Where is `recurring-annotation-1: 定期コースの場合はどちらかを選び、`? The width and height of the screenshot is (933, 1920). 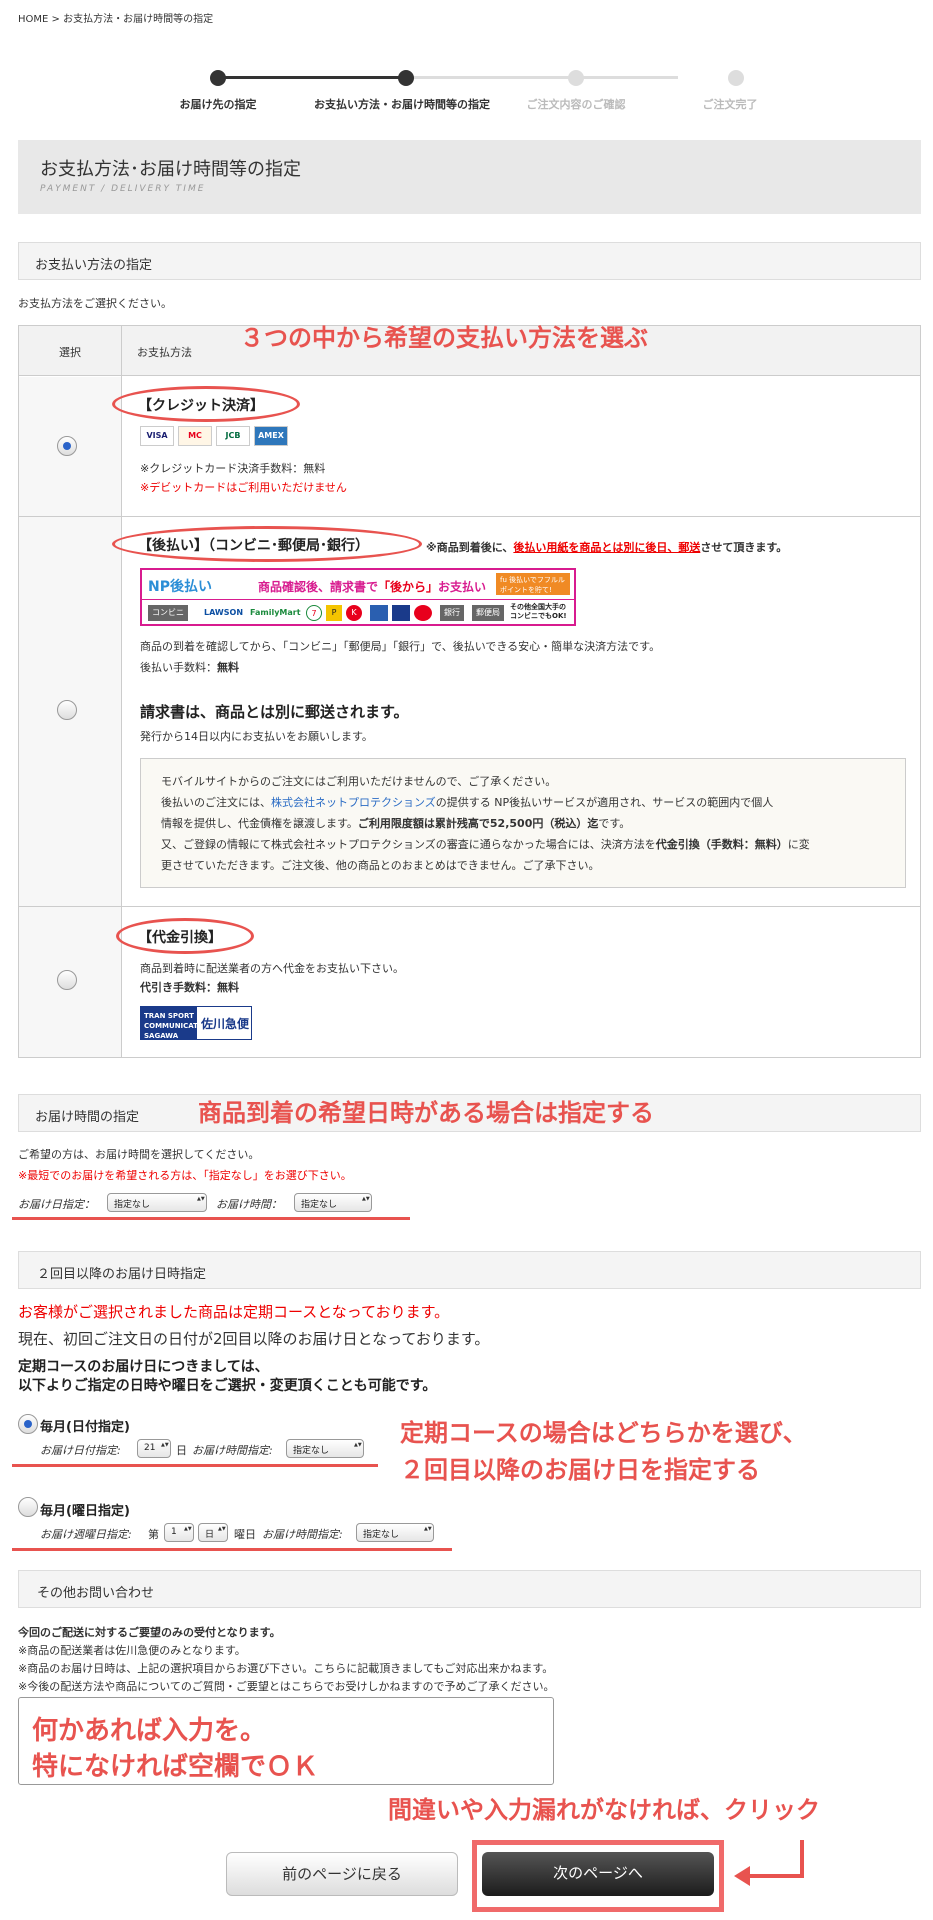 recurring-annotation-1: 定期コースの場合はどちらかを選び、 is located at coordinates (603, 1433).